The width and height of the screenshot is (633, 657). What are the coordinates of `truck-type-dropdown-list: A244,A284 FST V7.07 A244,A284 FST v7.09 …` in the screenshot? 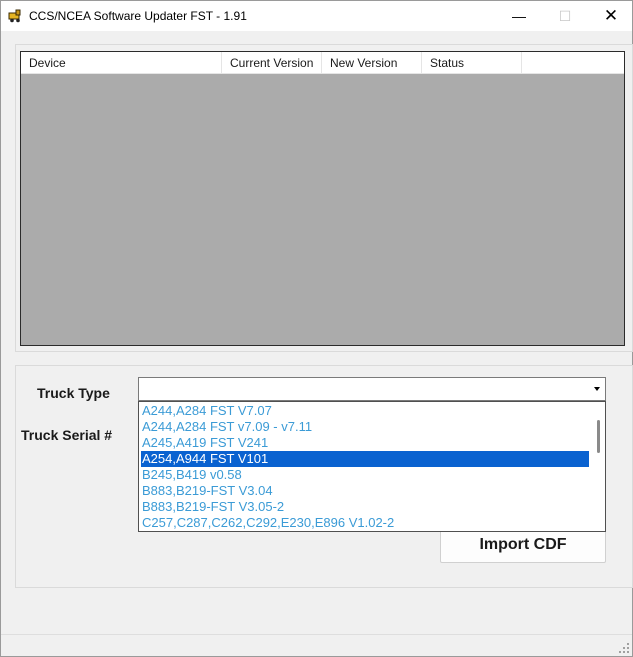 It's located at (372, 466).